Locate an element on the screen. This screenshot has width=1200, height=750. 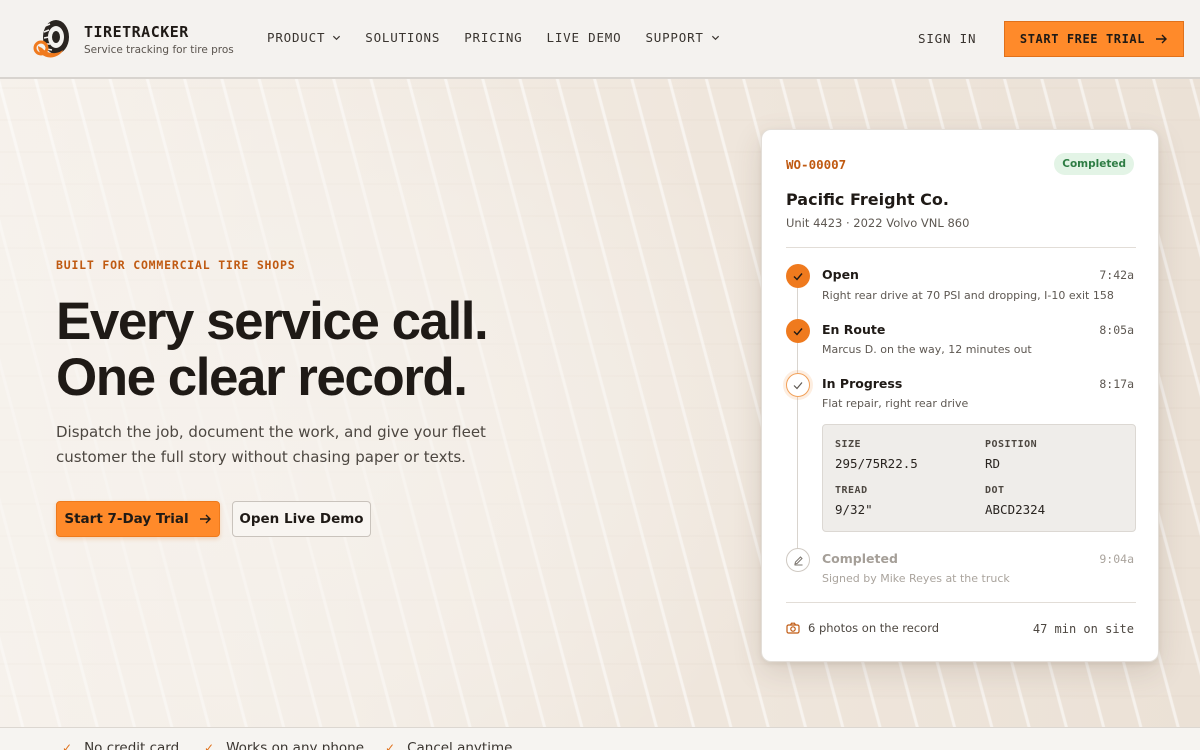
assurance-label: Works on any phone is located at coordinates (295, 745).